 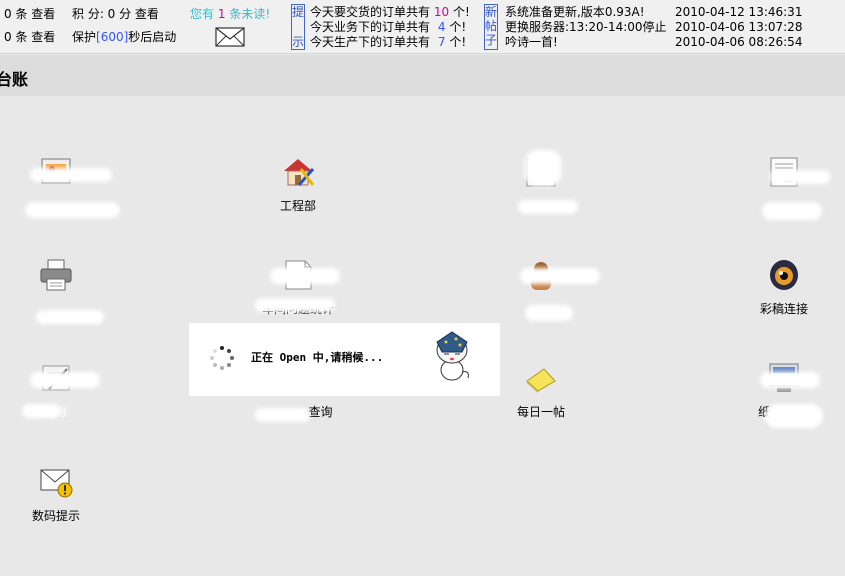 What do you see at coordinates (739, 42) in the screenshot?
I see `post-time-3: 2010-04-06 08:26:54` at bounding box center [739, 42].